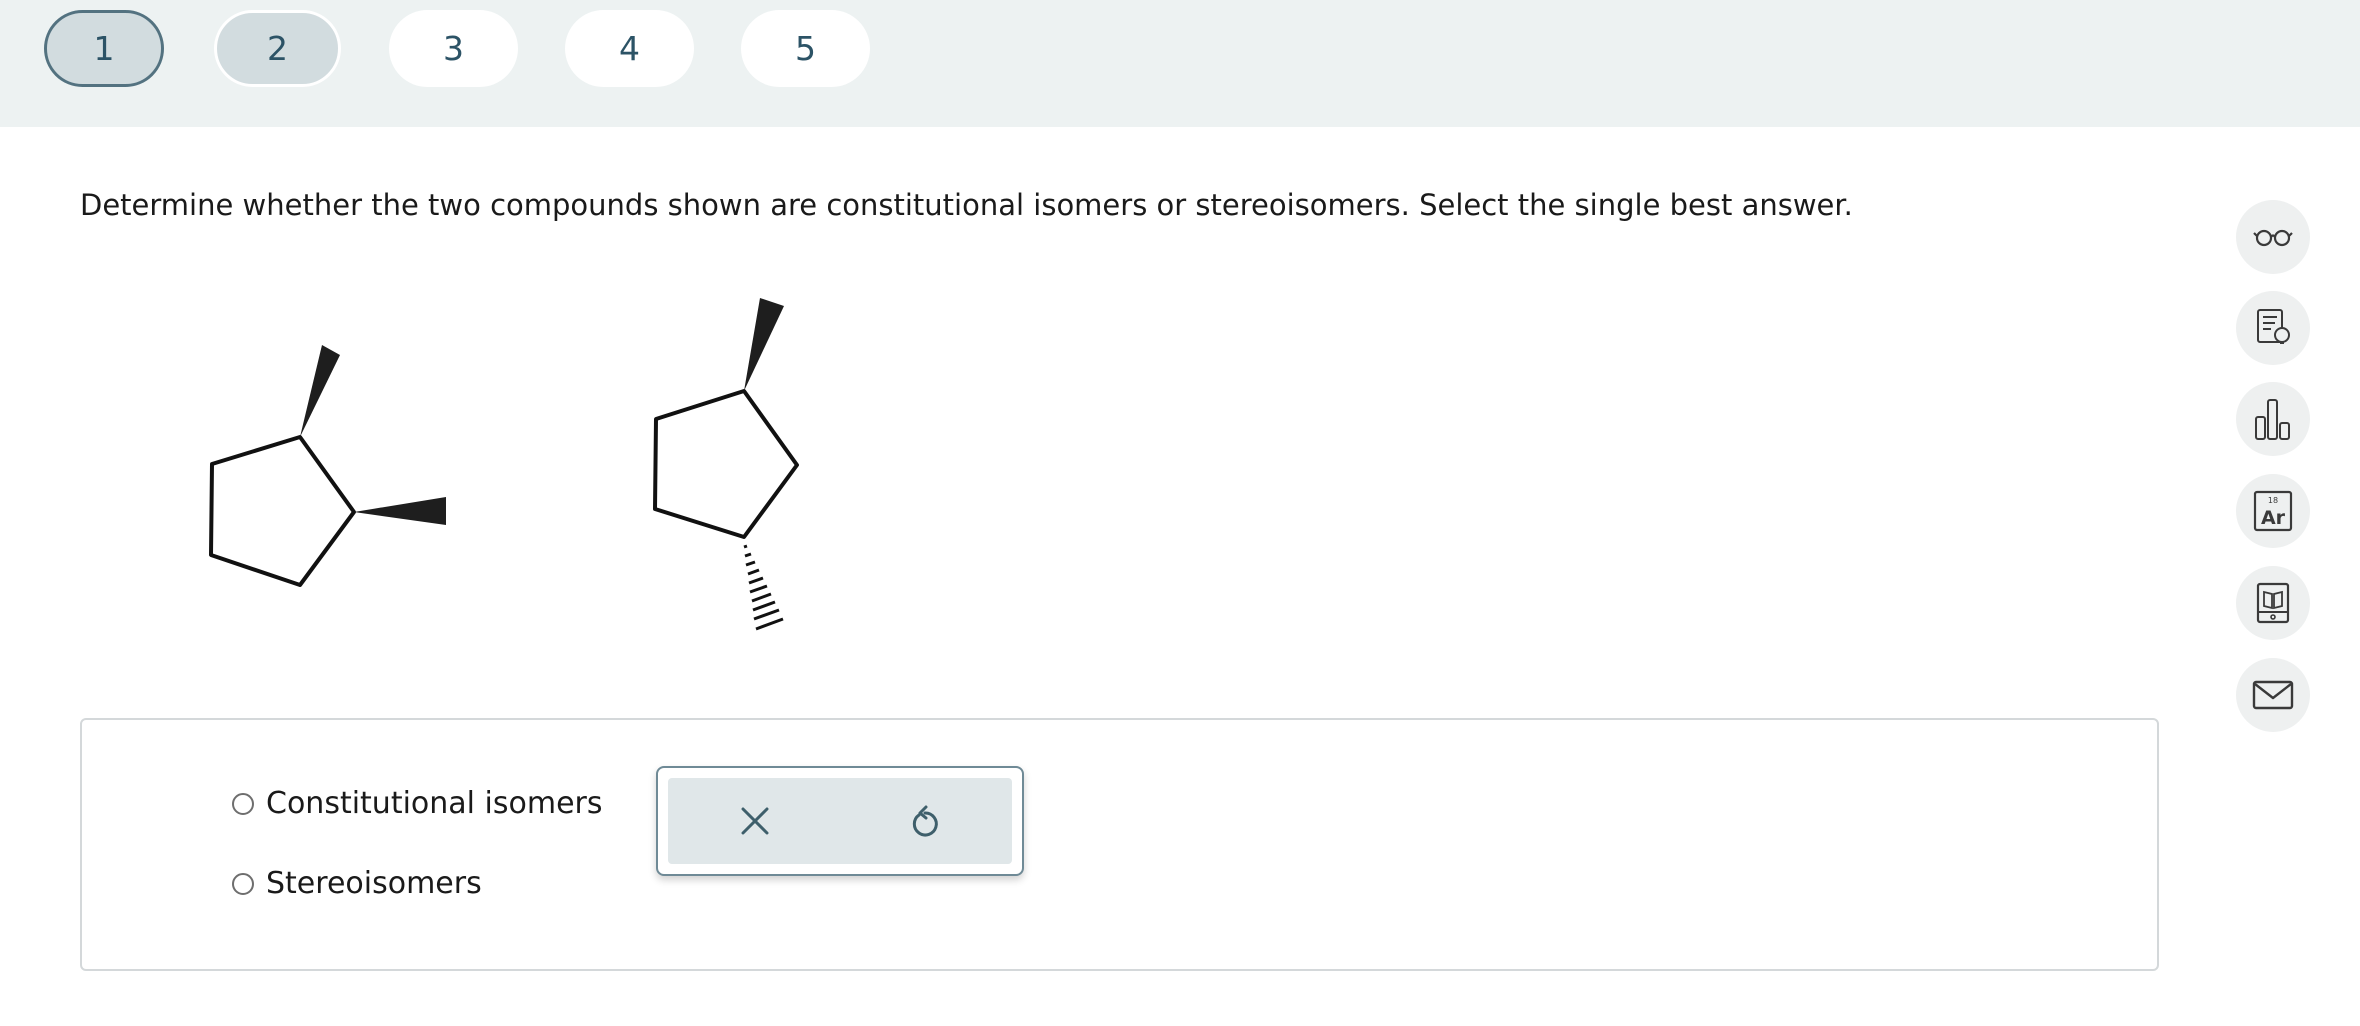 This screenshot has height=1026, width=2360. Describe the element at coordinates (374, 883) in the screenshot. I see `choice-label: Stereoisomers` at that location.